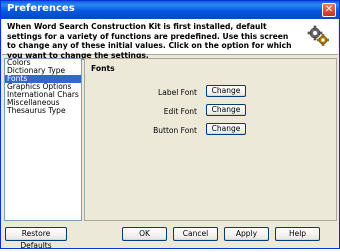 The width and height of the screenshot is (340, 252). Describe the element at coordinates (180, 111) in the screenshot. I see `edit-font-label: Edit Font` at that location.